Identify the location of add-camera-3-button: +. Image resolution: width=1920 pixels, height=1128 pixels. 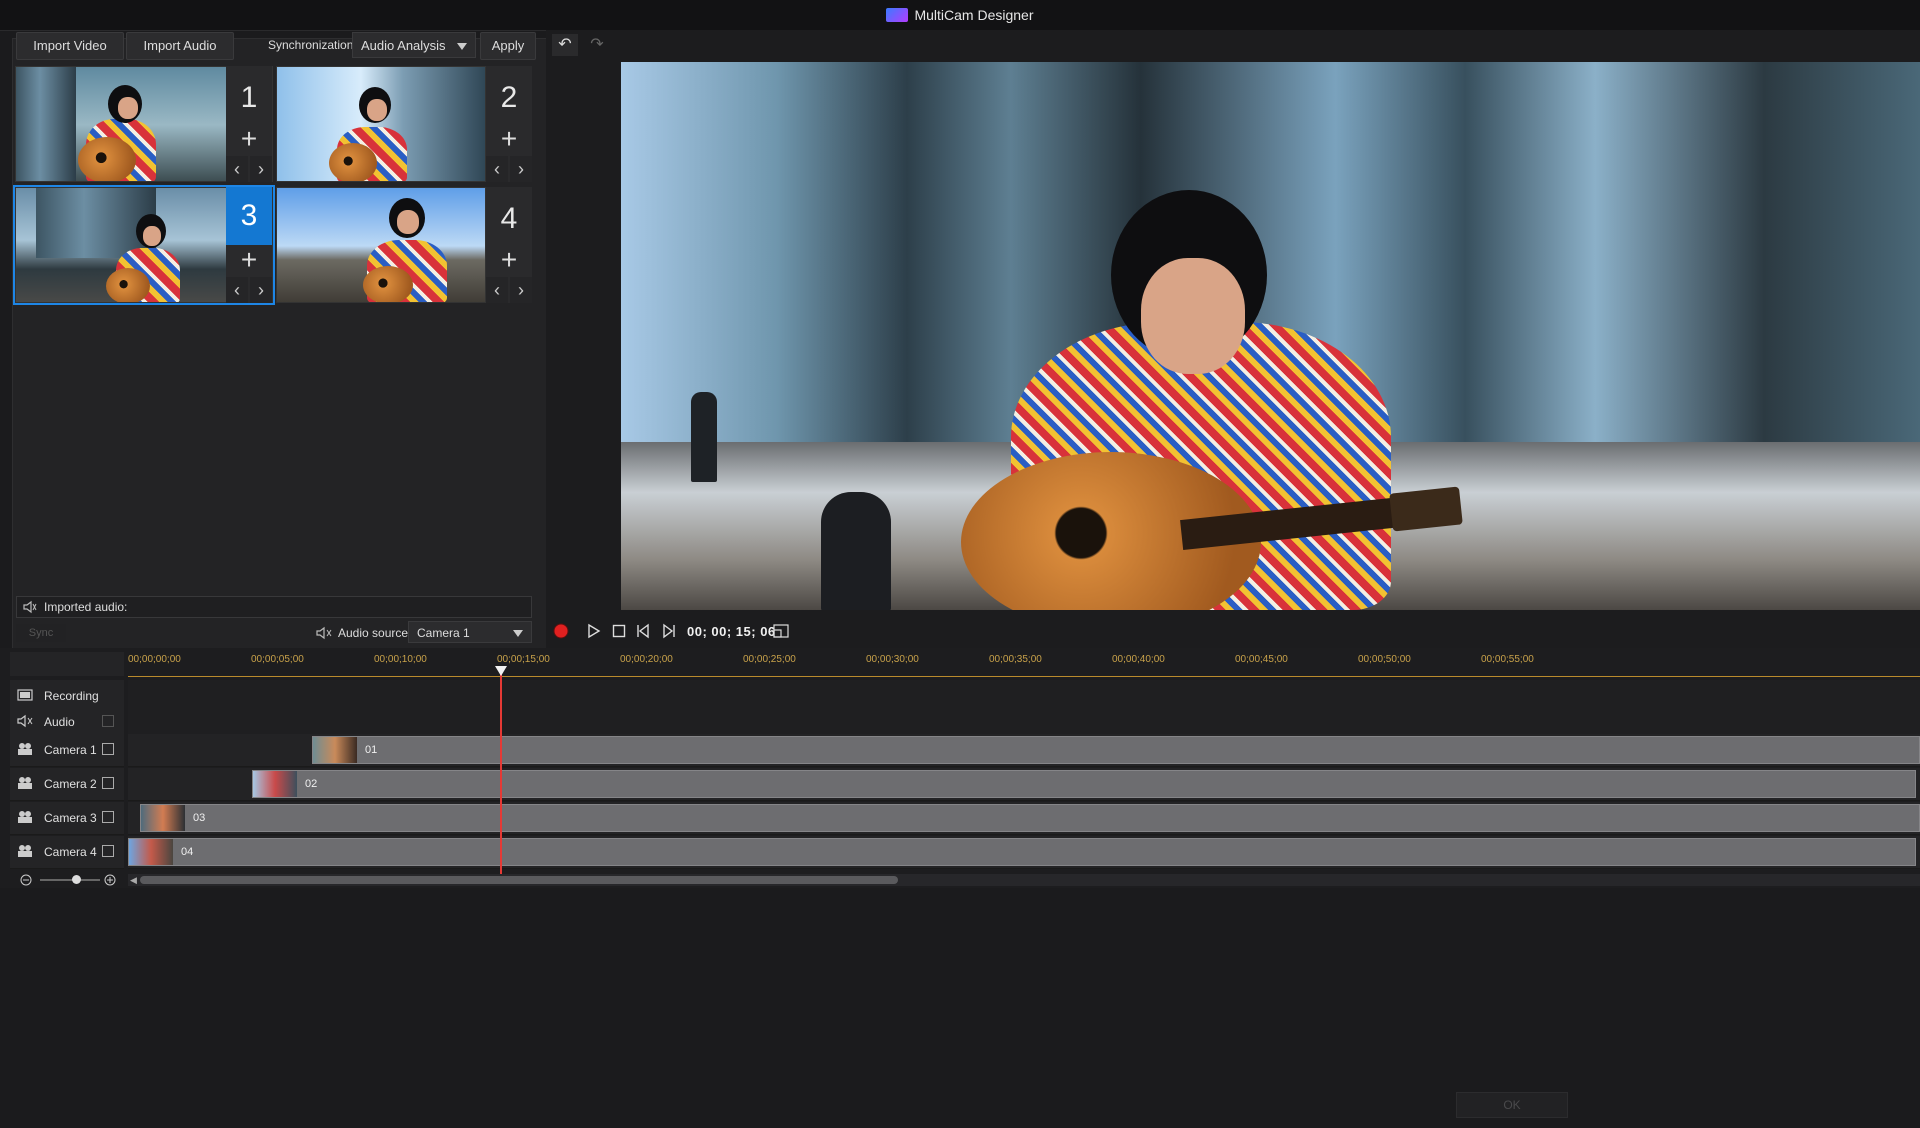
(249, 260).